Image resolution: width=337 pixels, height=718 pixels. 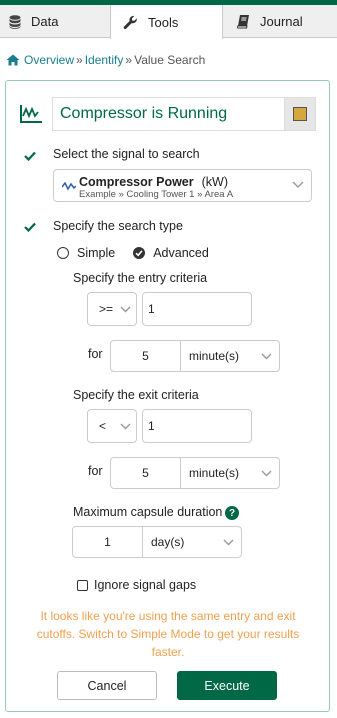 I want to click on exit-duration-unit: minute(s), so click(x=214, y=473).